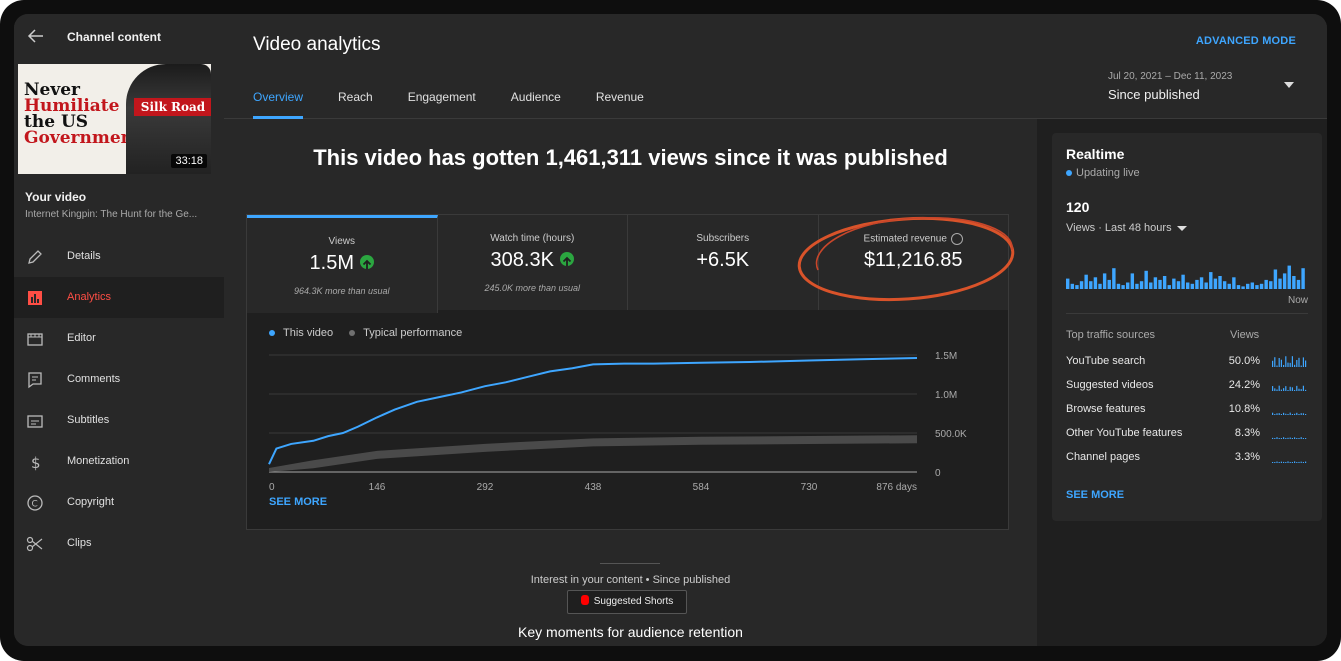  Describe the element at coordinates (34, 544) in the screenshot. I see `scissors-icon` at that location.